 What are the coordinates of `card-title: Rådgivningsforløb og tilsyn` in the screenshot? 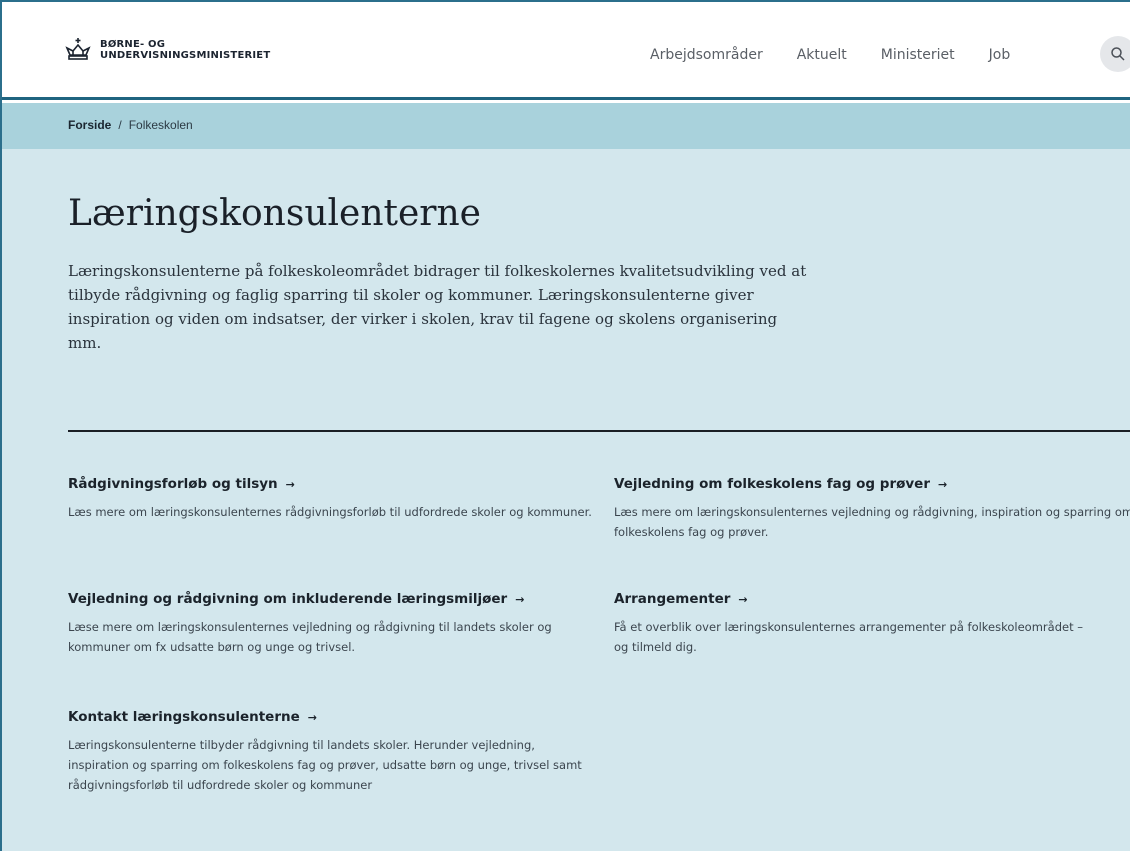 It's located at (173, 484).